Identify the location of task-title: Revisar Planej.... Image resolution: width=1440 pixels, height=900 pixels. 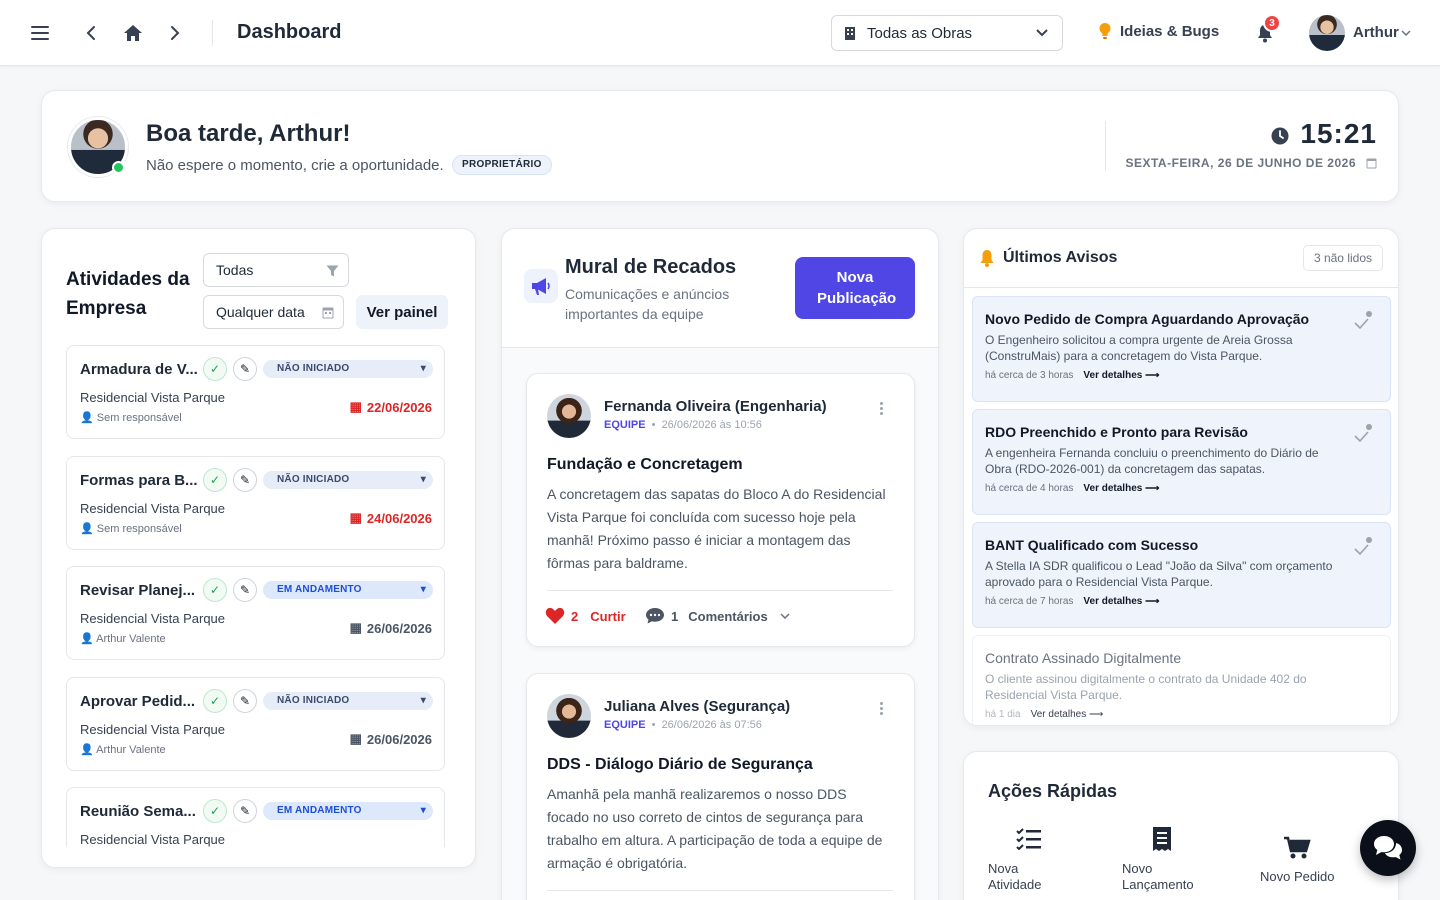
(138, 590).